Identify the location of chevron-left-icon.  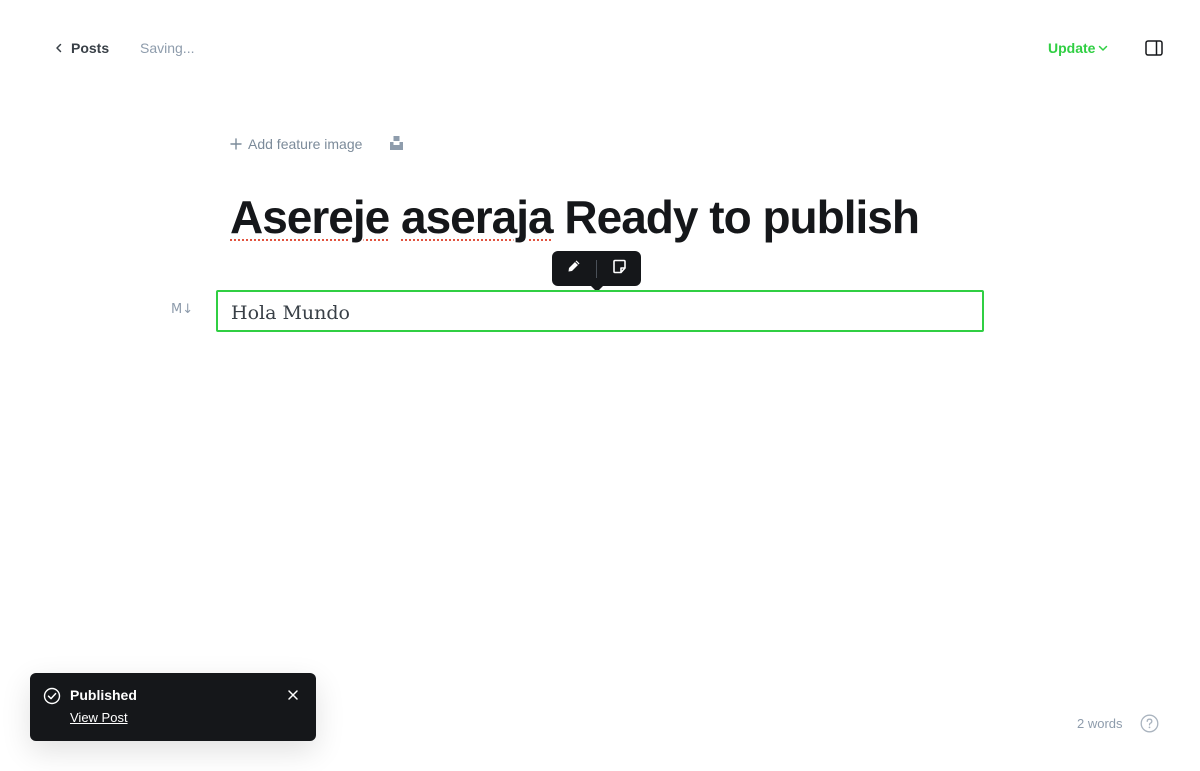
(59, 48).